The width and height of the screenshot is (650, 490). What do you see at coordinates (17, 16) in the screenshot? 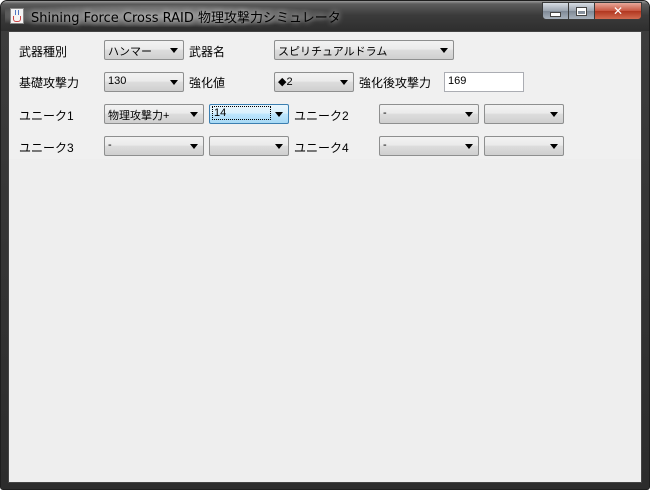
I see `java-app-icon` at bounding box center [17, 16].